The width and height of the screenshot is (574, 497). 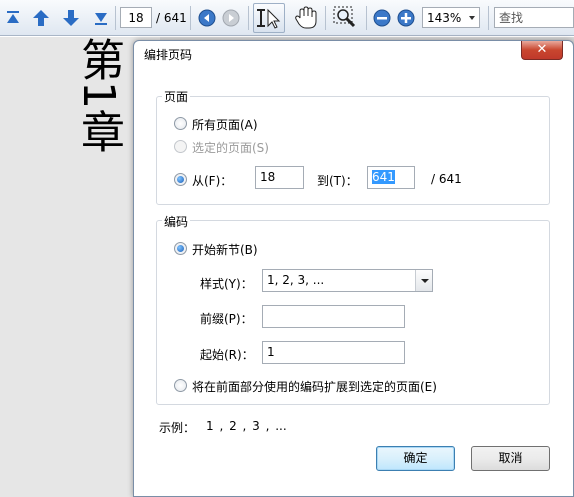 I want to click on back-icon, so click(x=207, y=18).